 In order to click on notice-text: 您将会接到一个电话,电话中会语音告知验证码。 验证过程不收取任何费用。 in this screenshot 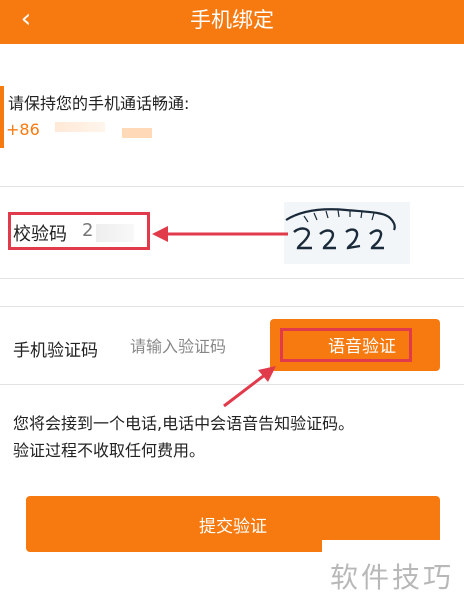, I will do `click(233, 437)`.